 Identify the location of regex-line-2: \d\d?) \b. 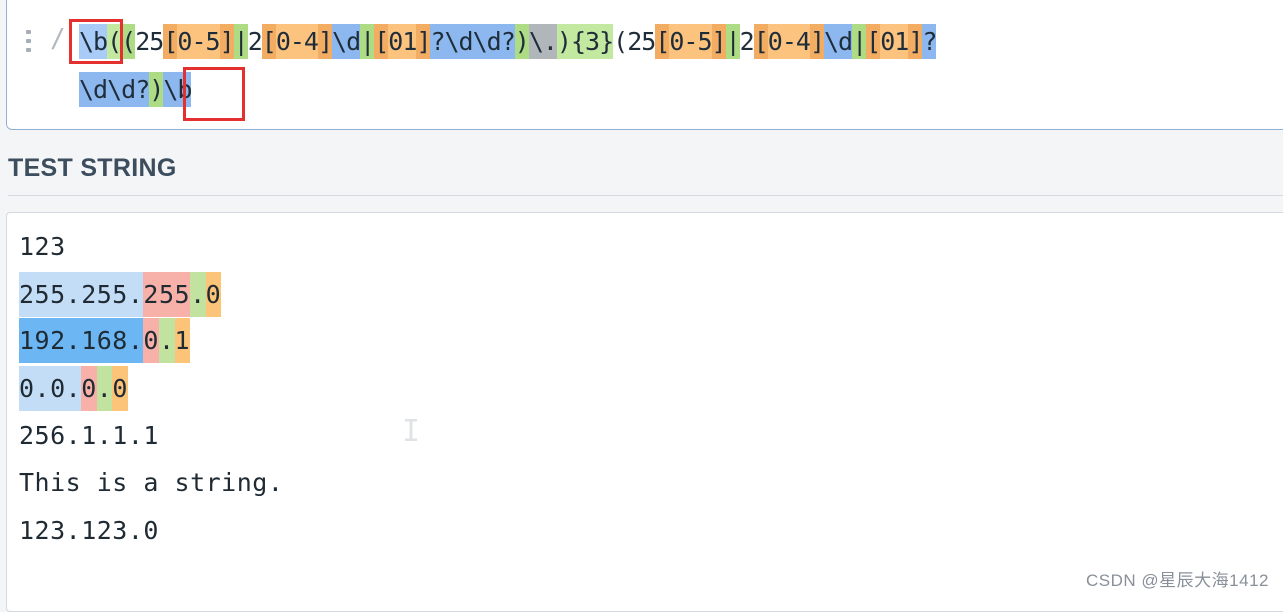
(135, 89).